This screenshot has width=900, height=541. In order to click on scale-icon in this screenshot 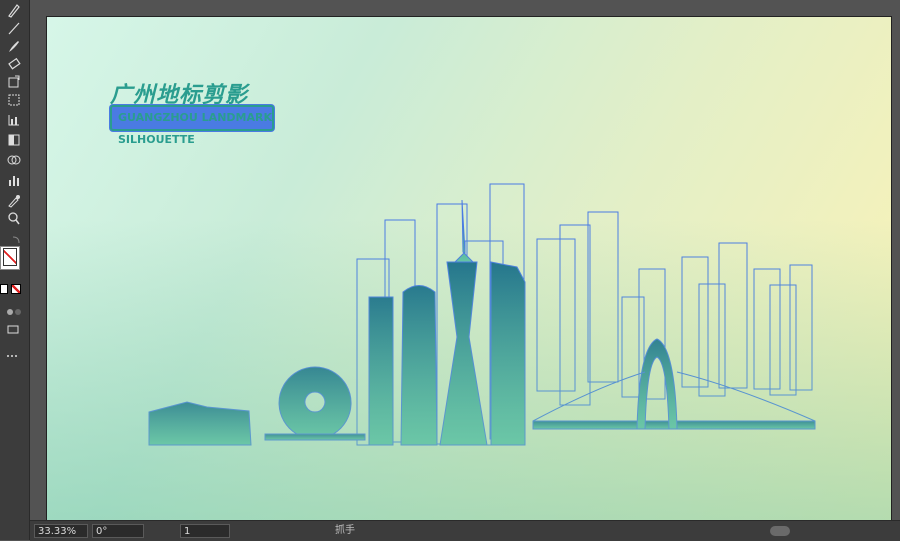, I will do `click(14, 100)`.